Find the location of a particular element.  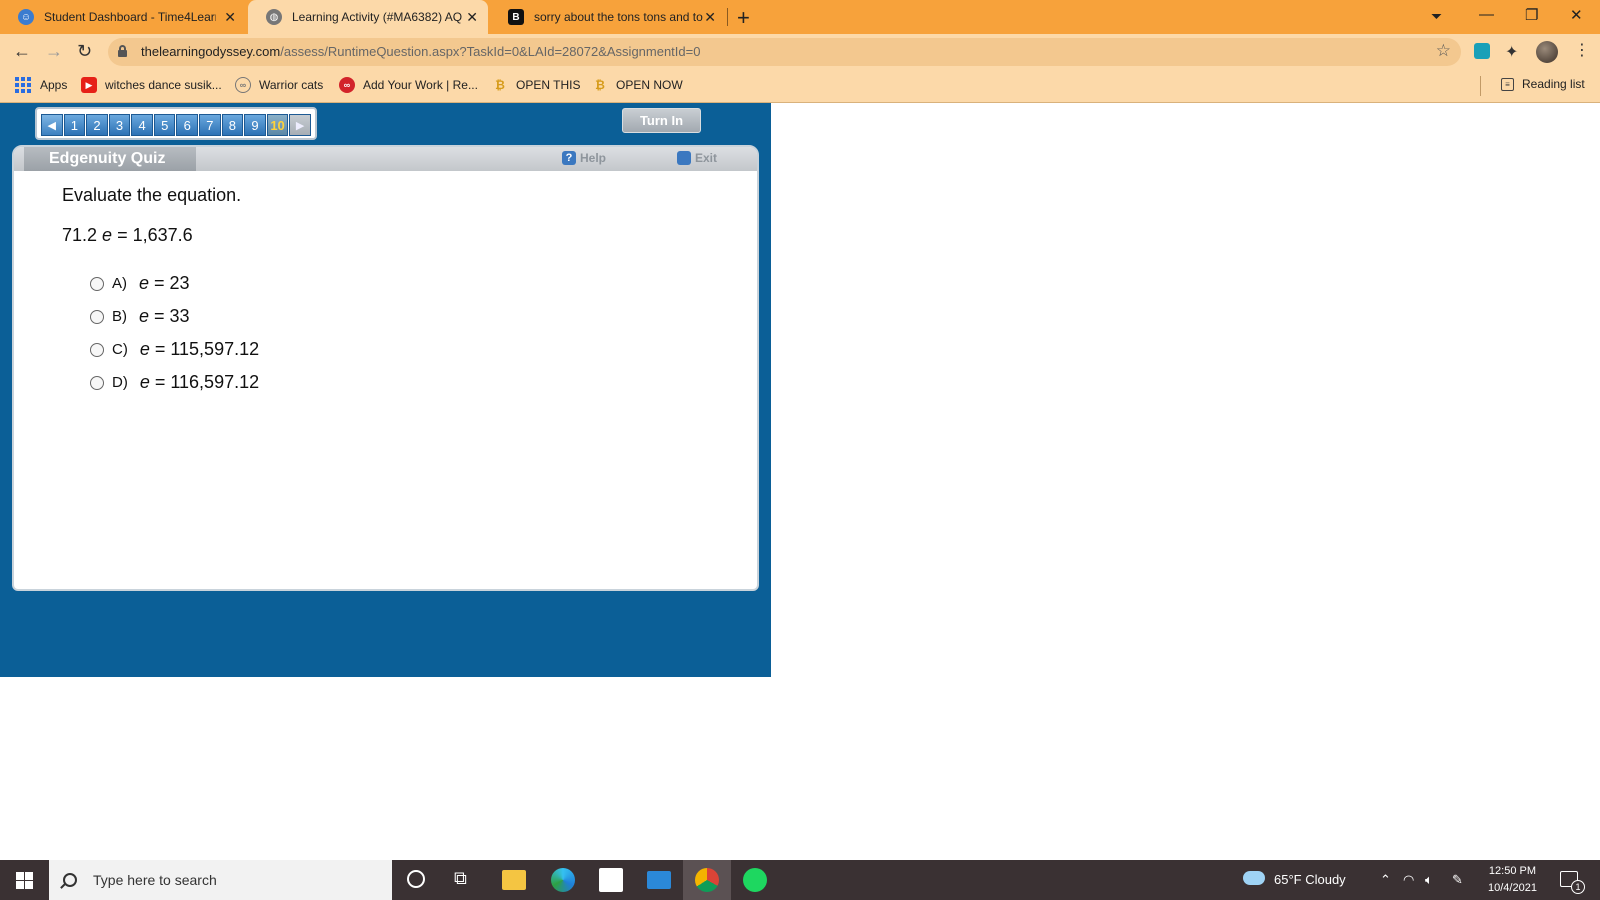

bookmarks-divider is located at coordinates (1480, 86).